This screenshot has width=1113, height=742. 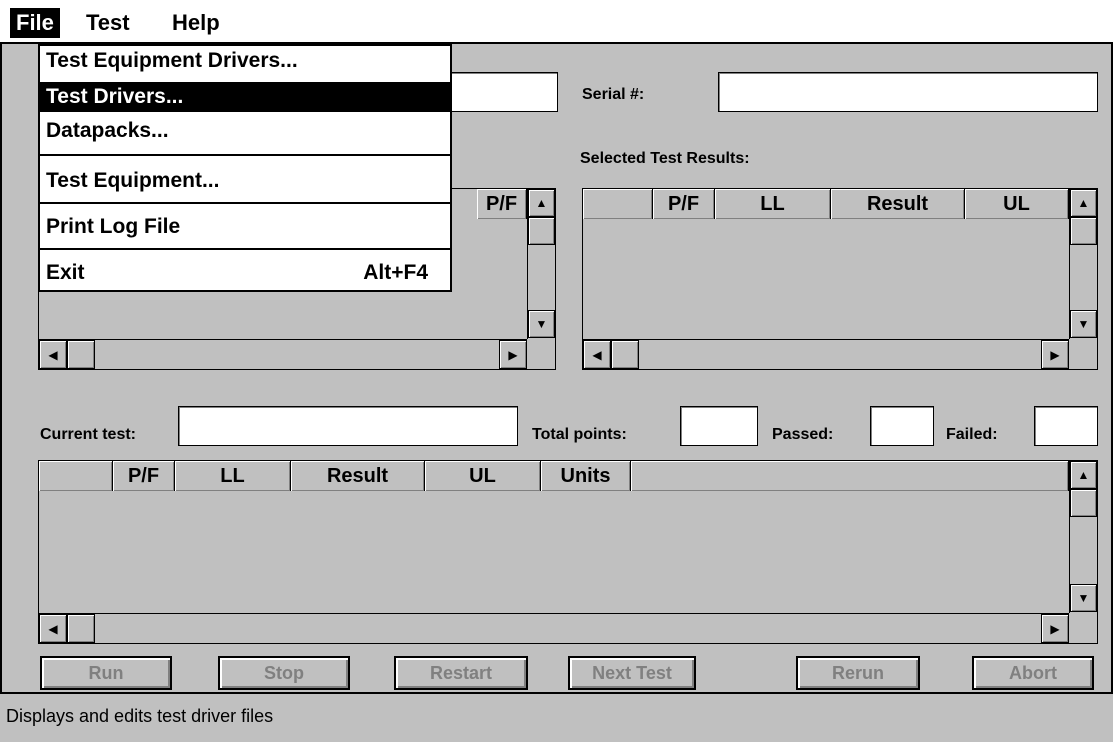 I want to click on selected-test-results-label: Selected Test Results:, so click(x=665, y=158).